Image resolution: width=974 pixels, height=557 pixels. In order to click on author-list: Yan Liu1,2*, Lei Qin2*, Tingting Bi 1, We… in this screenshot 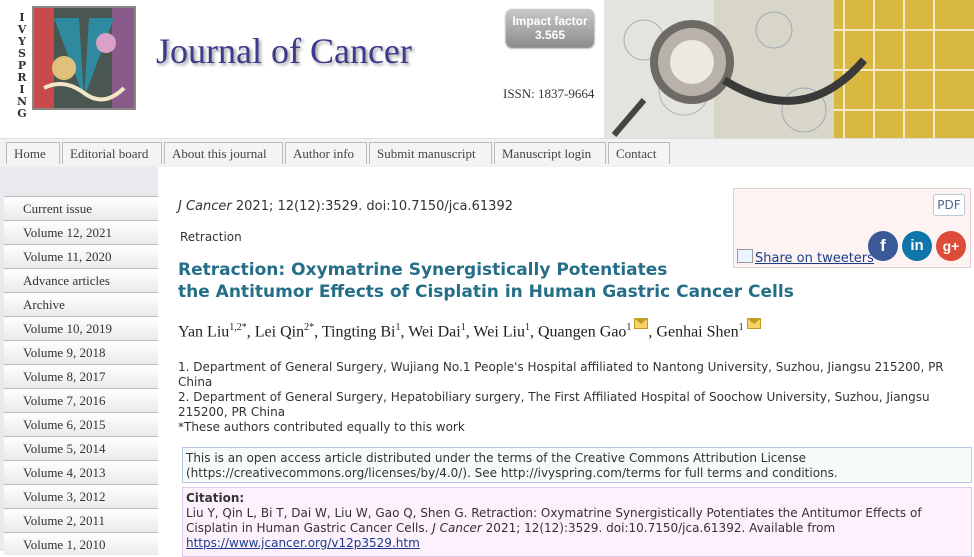, I will do `click(469, 329)`.